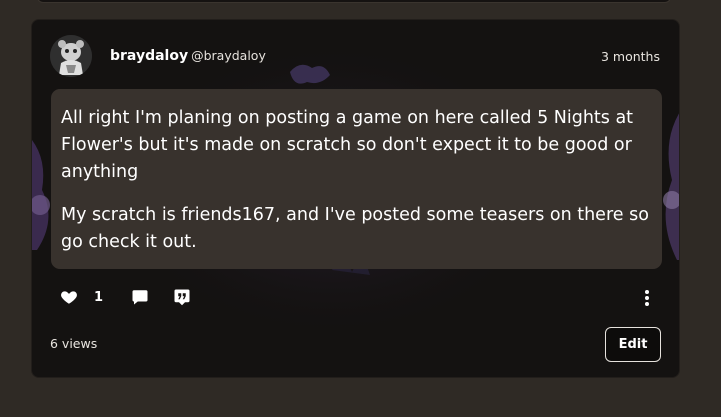 The height and width of the screenshot is (417, 721). What do you see at coordinates (630, 56) in the screenshot?
I see `post-timestamp: 3 months` at bounding box center [630, 56].